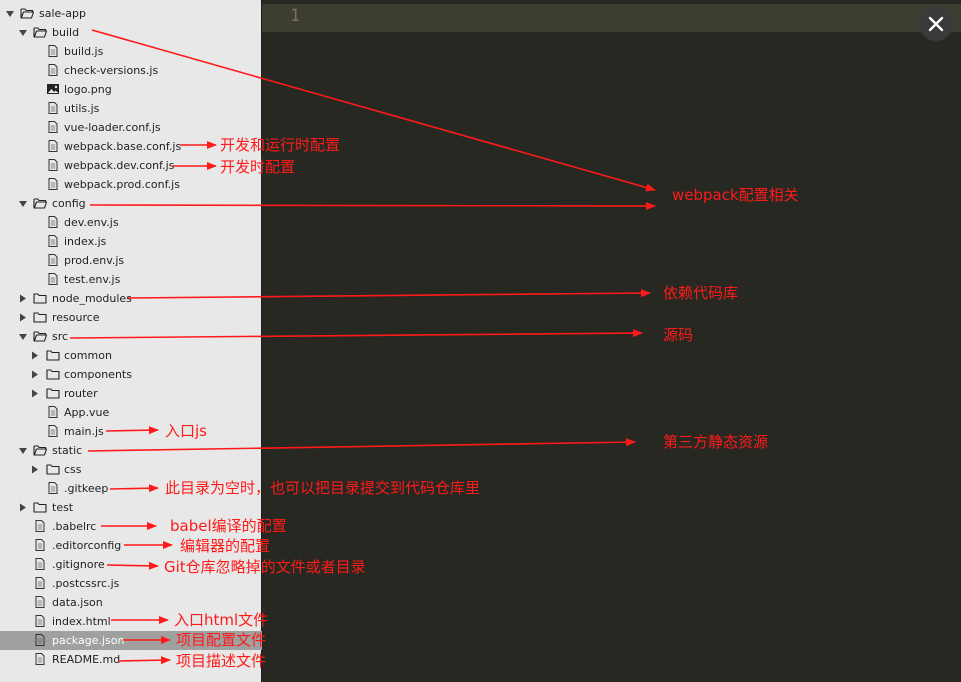  Describe the element at coordinates (62, 13) in the screenshot. I see `tree-item-label: sale-app` at that location.